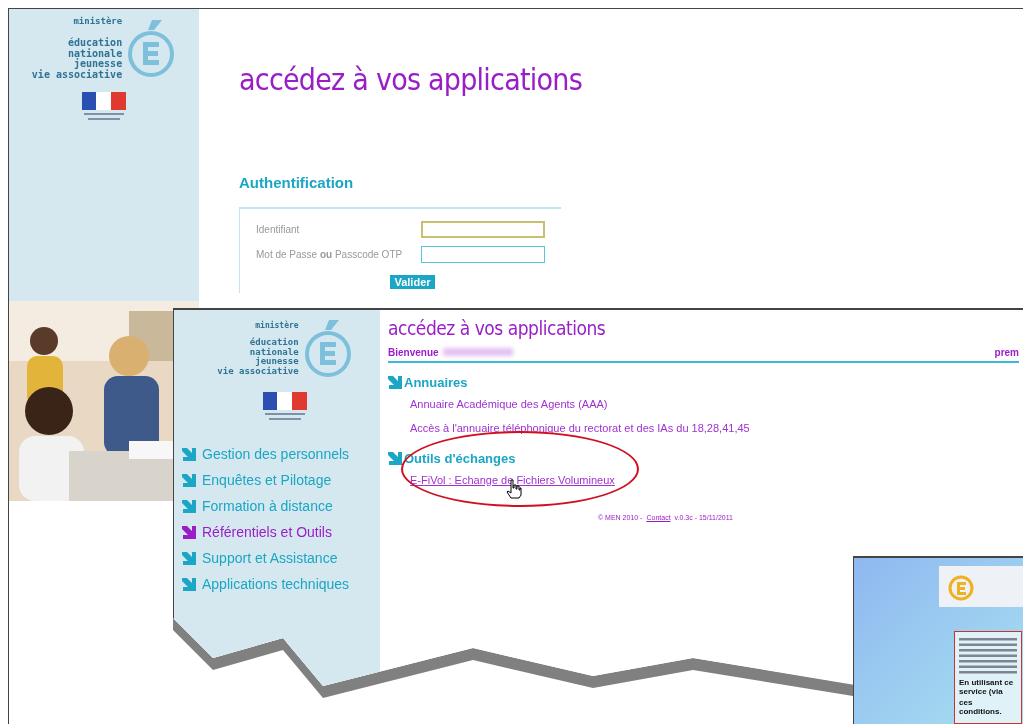 Image resolution: width=1023 pixels, height=724 pixels. I want to click on header-text: prem, so click(1006, 352).